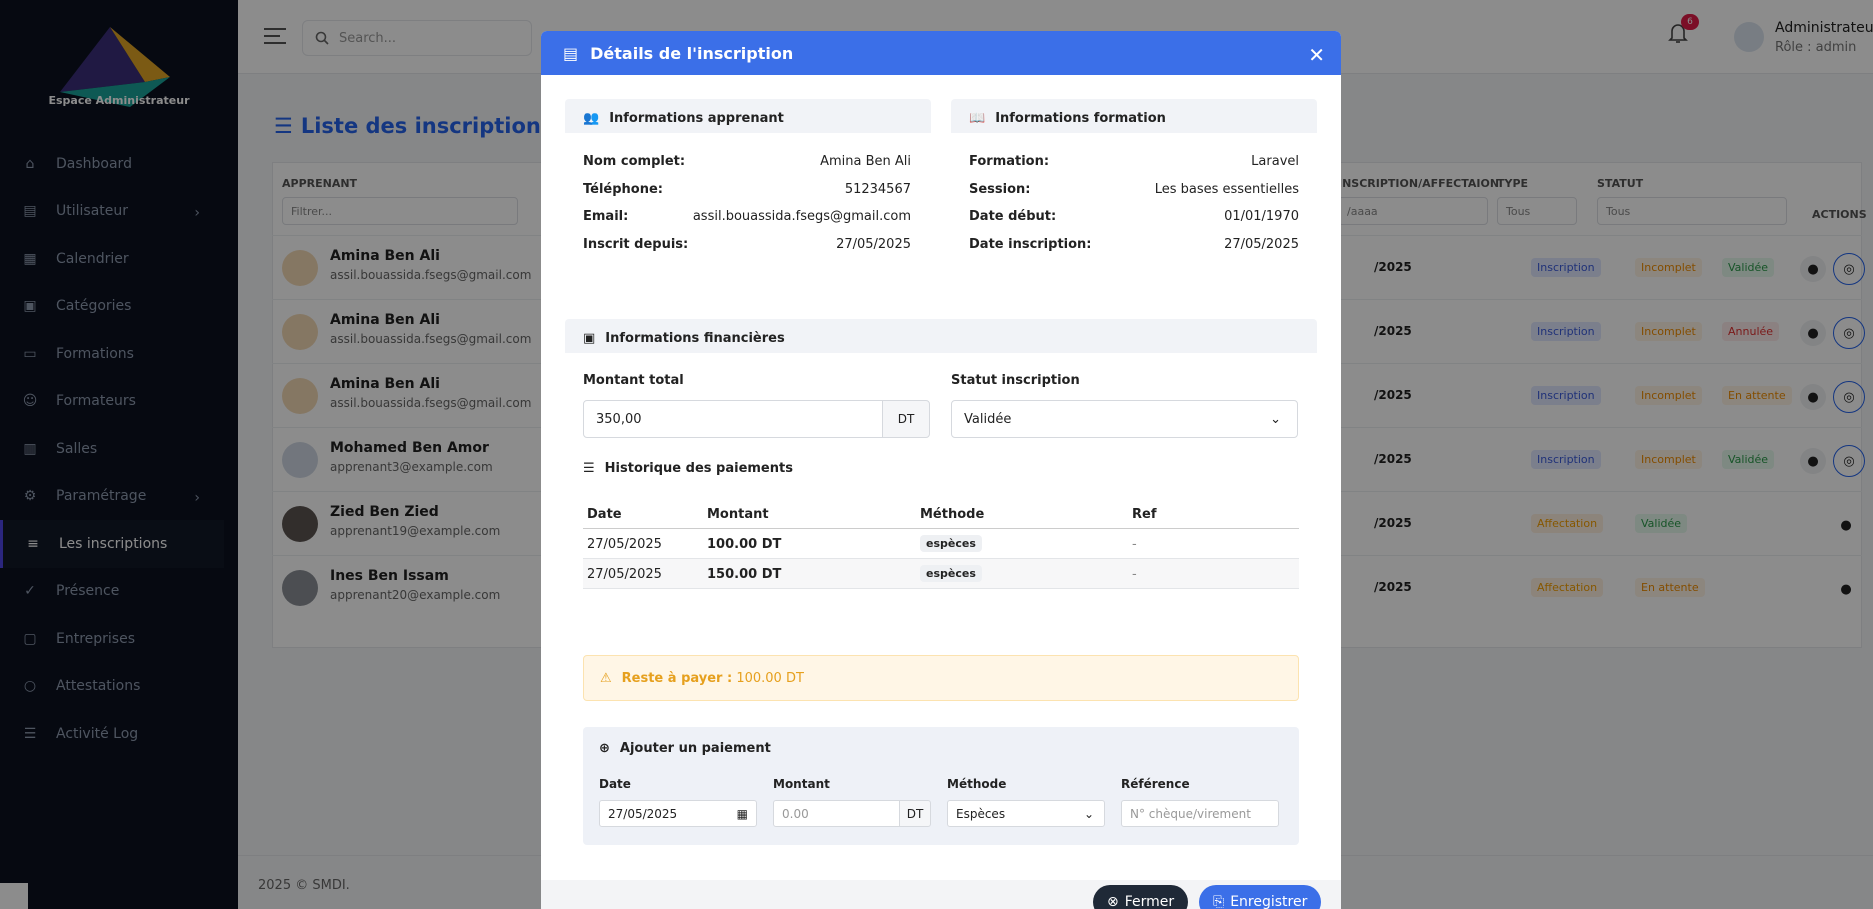 Image resolution: width=1873 pixels, height=909 pixels. I want to click on table-row: 27/05/2025 100.00 DT espèces -, so click(941, 544).